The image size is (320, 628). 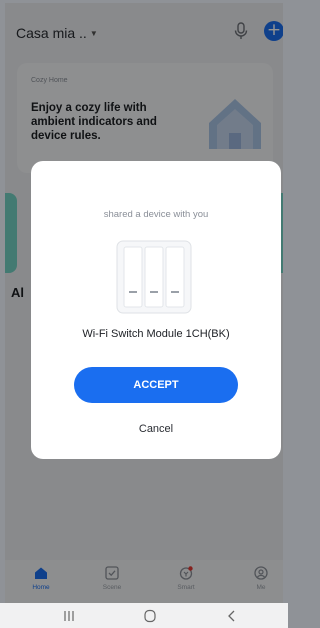 What do you see at coordinates (232, 616) in the screenshot?
I see `back-icon` at bounding box center [232, 616].